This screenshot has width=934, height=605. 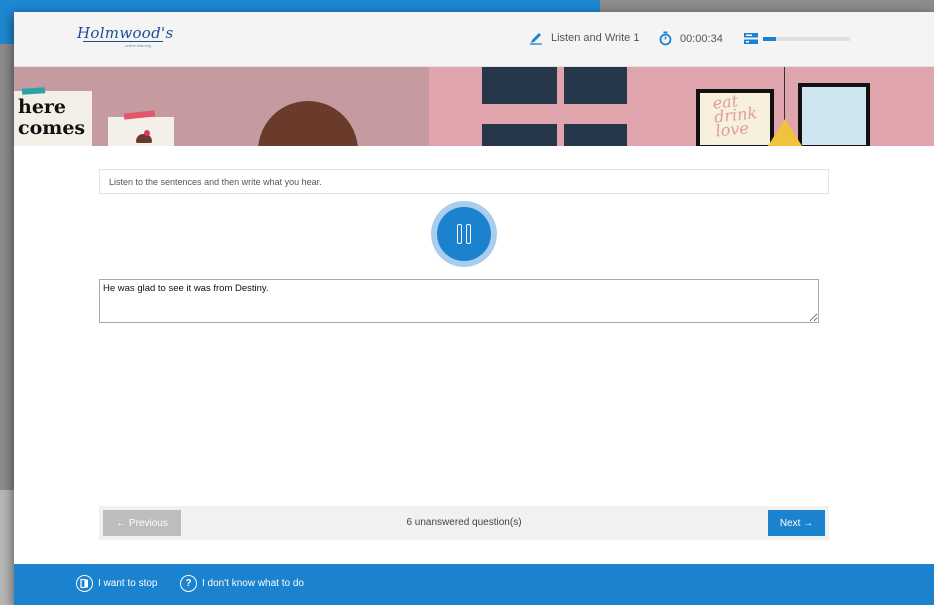 I want to click on scene-illustration: here comes eat drink love, so click(x=474, y=106).